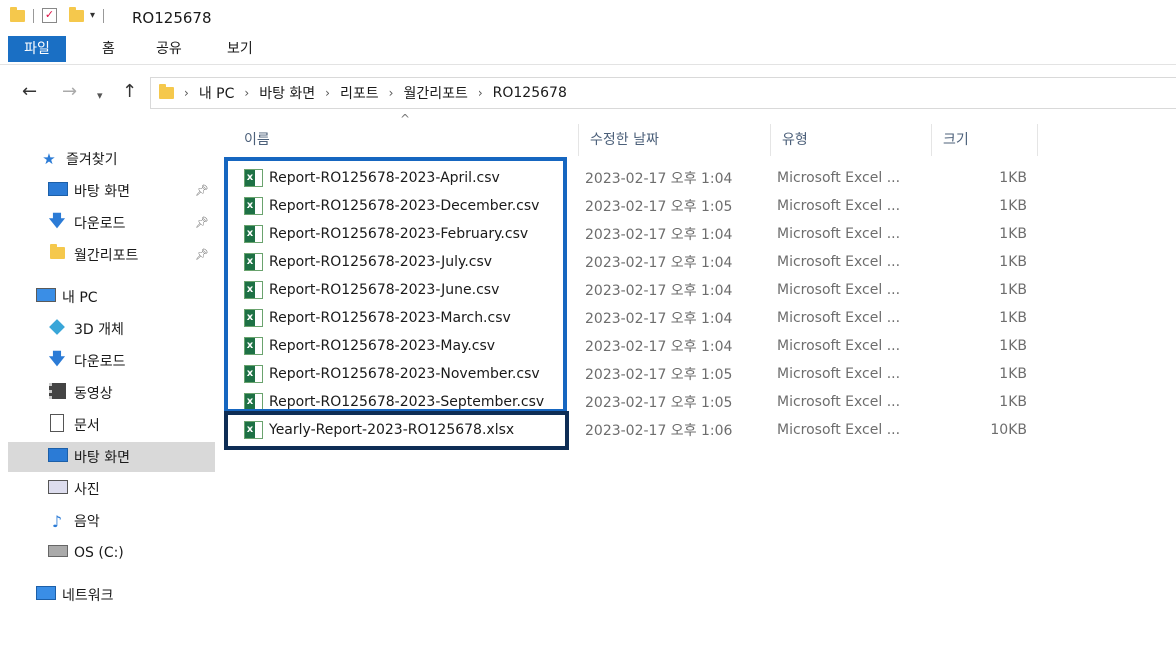  What do you see at coordinates (131, 191) in the screenshot?
I see `sidebar-item-desktop-pinned: 바탕 화면 📌︎` at bounding box center [131, 191].